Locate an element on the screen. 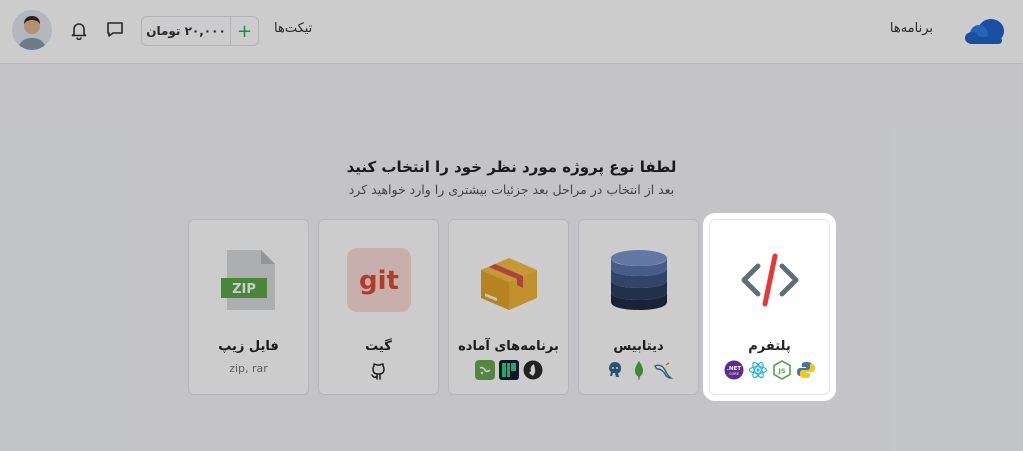 This screenshot has height=451, width=1023. nodejs-icon: JS is located at coordinates (781, 370).